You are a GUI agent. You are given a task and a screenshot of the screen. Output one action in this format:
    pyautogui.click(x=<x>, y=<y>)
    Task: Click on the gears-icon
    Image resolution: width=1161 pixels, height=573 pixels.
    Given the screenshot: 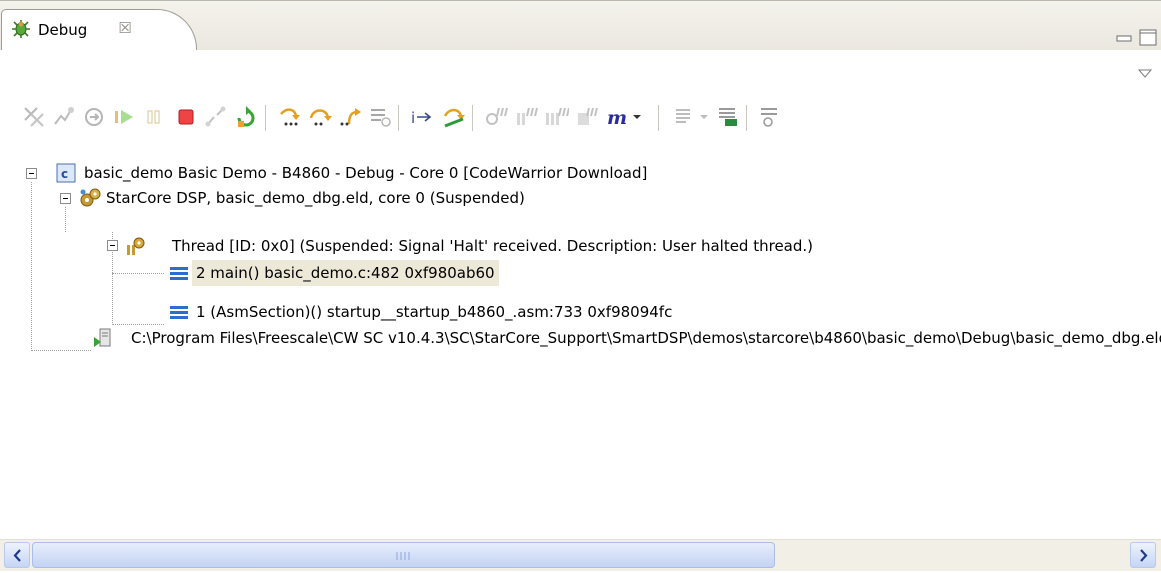 What is the action you would take?
    pyautogui.click(x=90, y=198)
    